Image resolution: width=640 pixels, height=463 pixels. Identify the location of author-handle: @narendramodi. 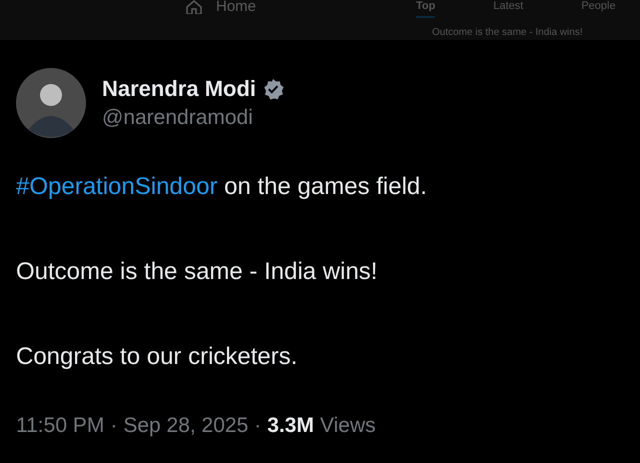
(193, 118).